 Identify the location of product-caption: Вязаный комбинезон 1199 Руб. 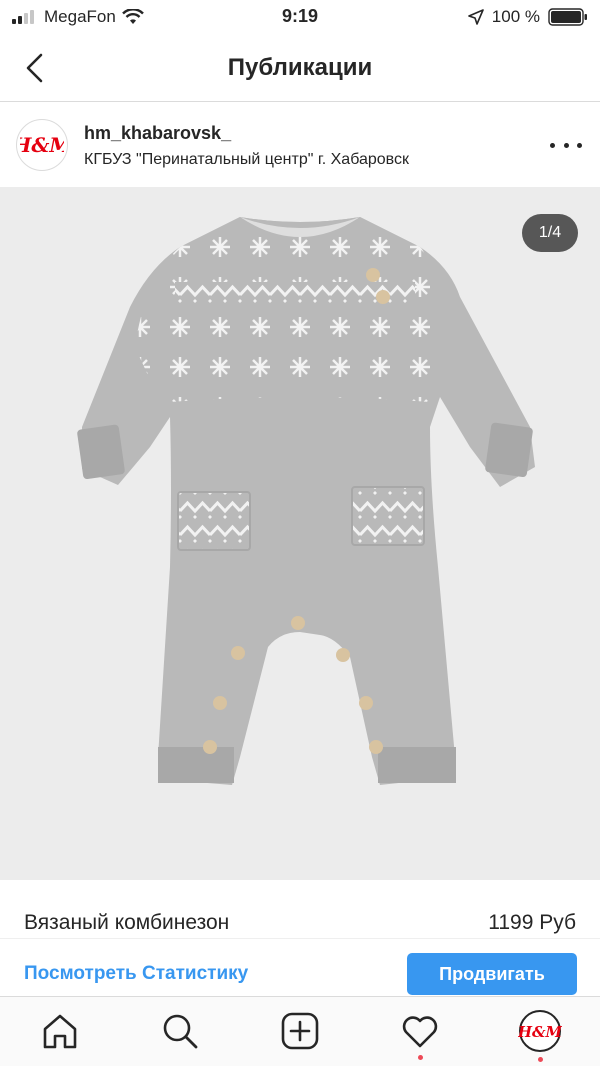
(300, 909).